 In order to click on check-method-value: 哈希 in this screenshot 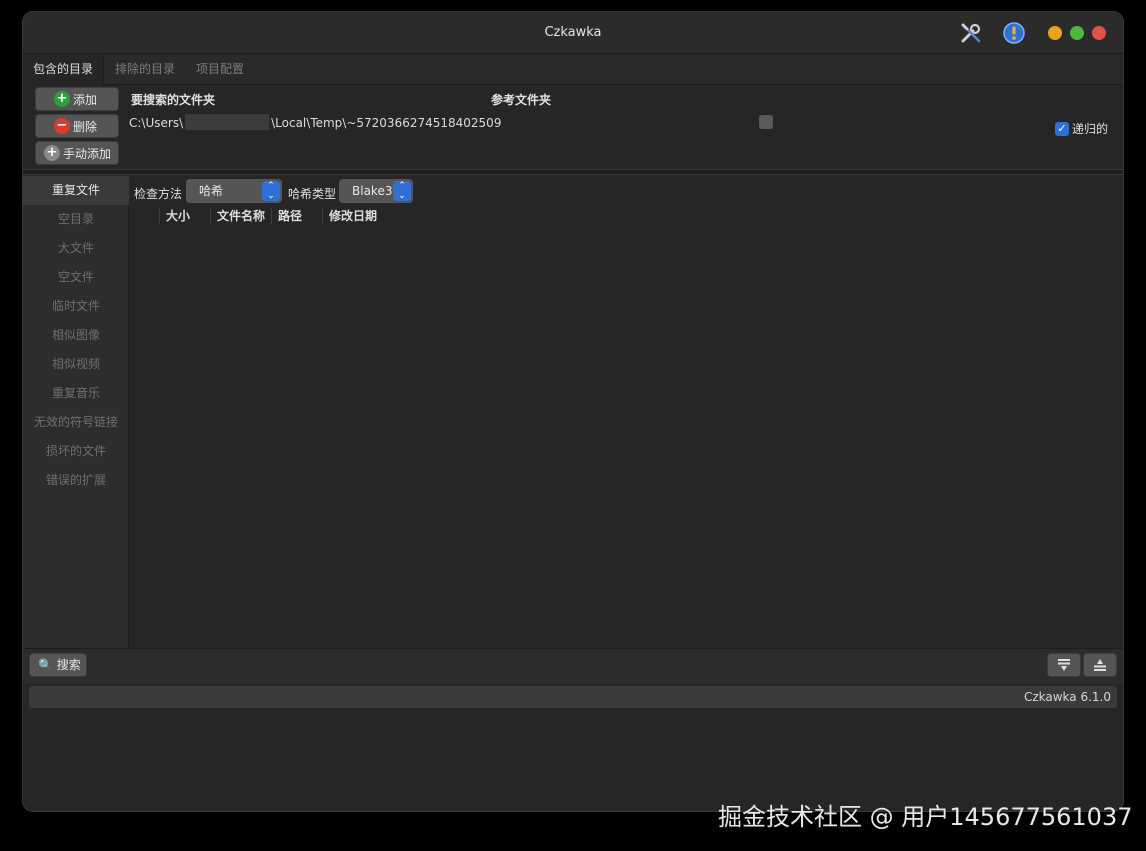, I will do `click(211, 191)`.